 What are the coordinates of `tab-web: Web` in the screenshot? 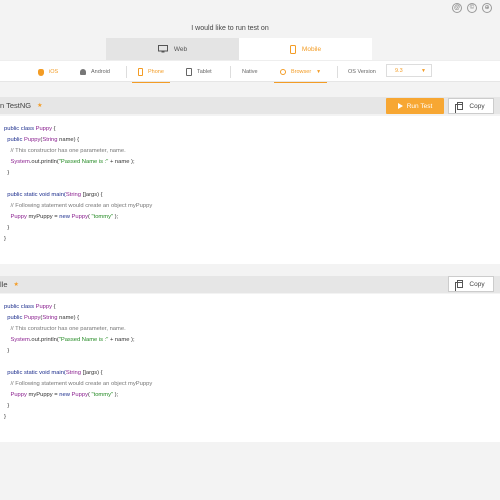 It's located at (172, 49).